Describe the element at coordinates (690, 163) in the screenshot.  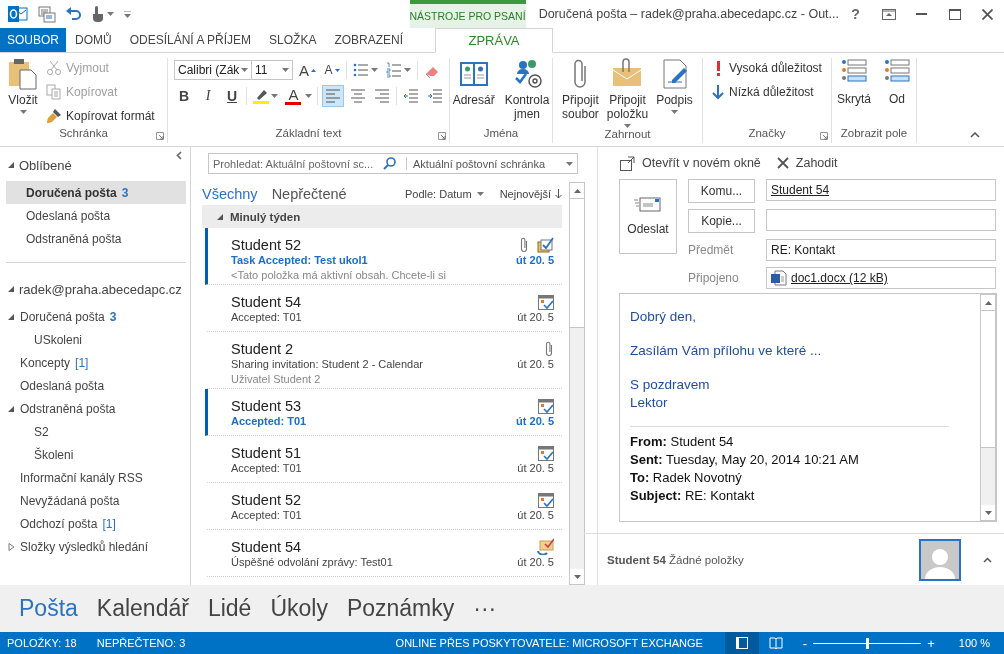
I see `open-new-window-button: Otevřít v novém okně` at that location.